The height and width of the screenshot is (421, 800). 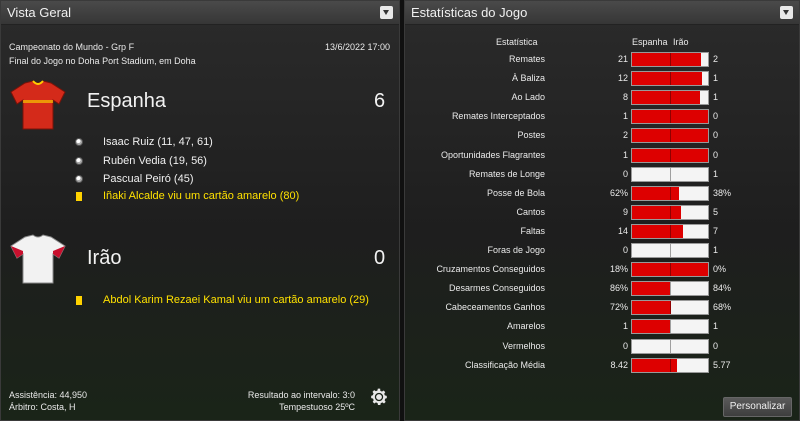 What do you see at coordinates (618, 288) in the screenshot?
I see `stat-home-value: 86%` at bounding box center [618, 288].